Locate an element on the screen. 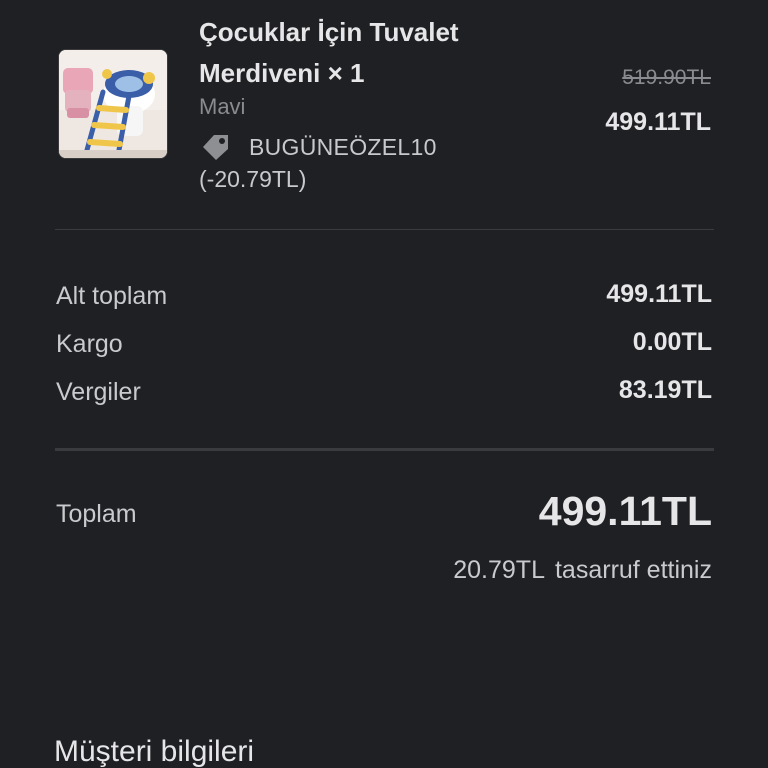 The image size is (768, 768). subtotal-label: Alt toplam is located at coordinates (112, 296).